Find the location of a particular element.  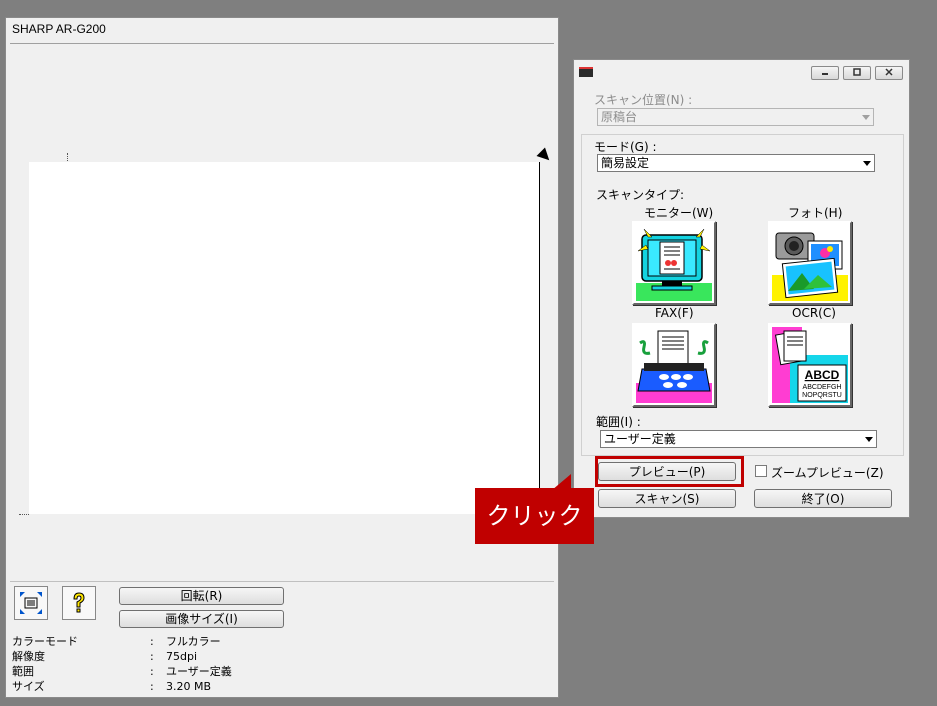

mode-select: 簡易設定 is located at coordinates (736, 163).